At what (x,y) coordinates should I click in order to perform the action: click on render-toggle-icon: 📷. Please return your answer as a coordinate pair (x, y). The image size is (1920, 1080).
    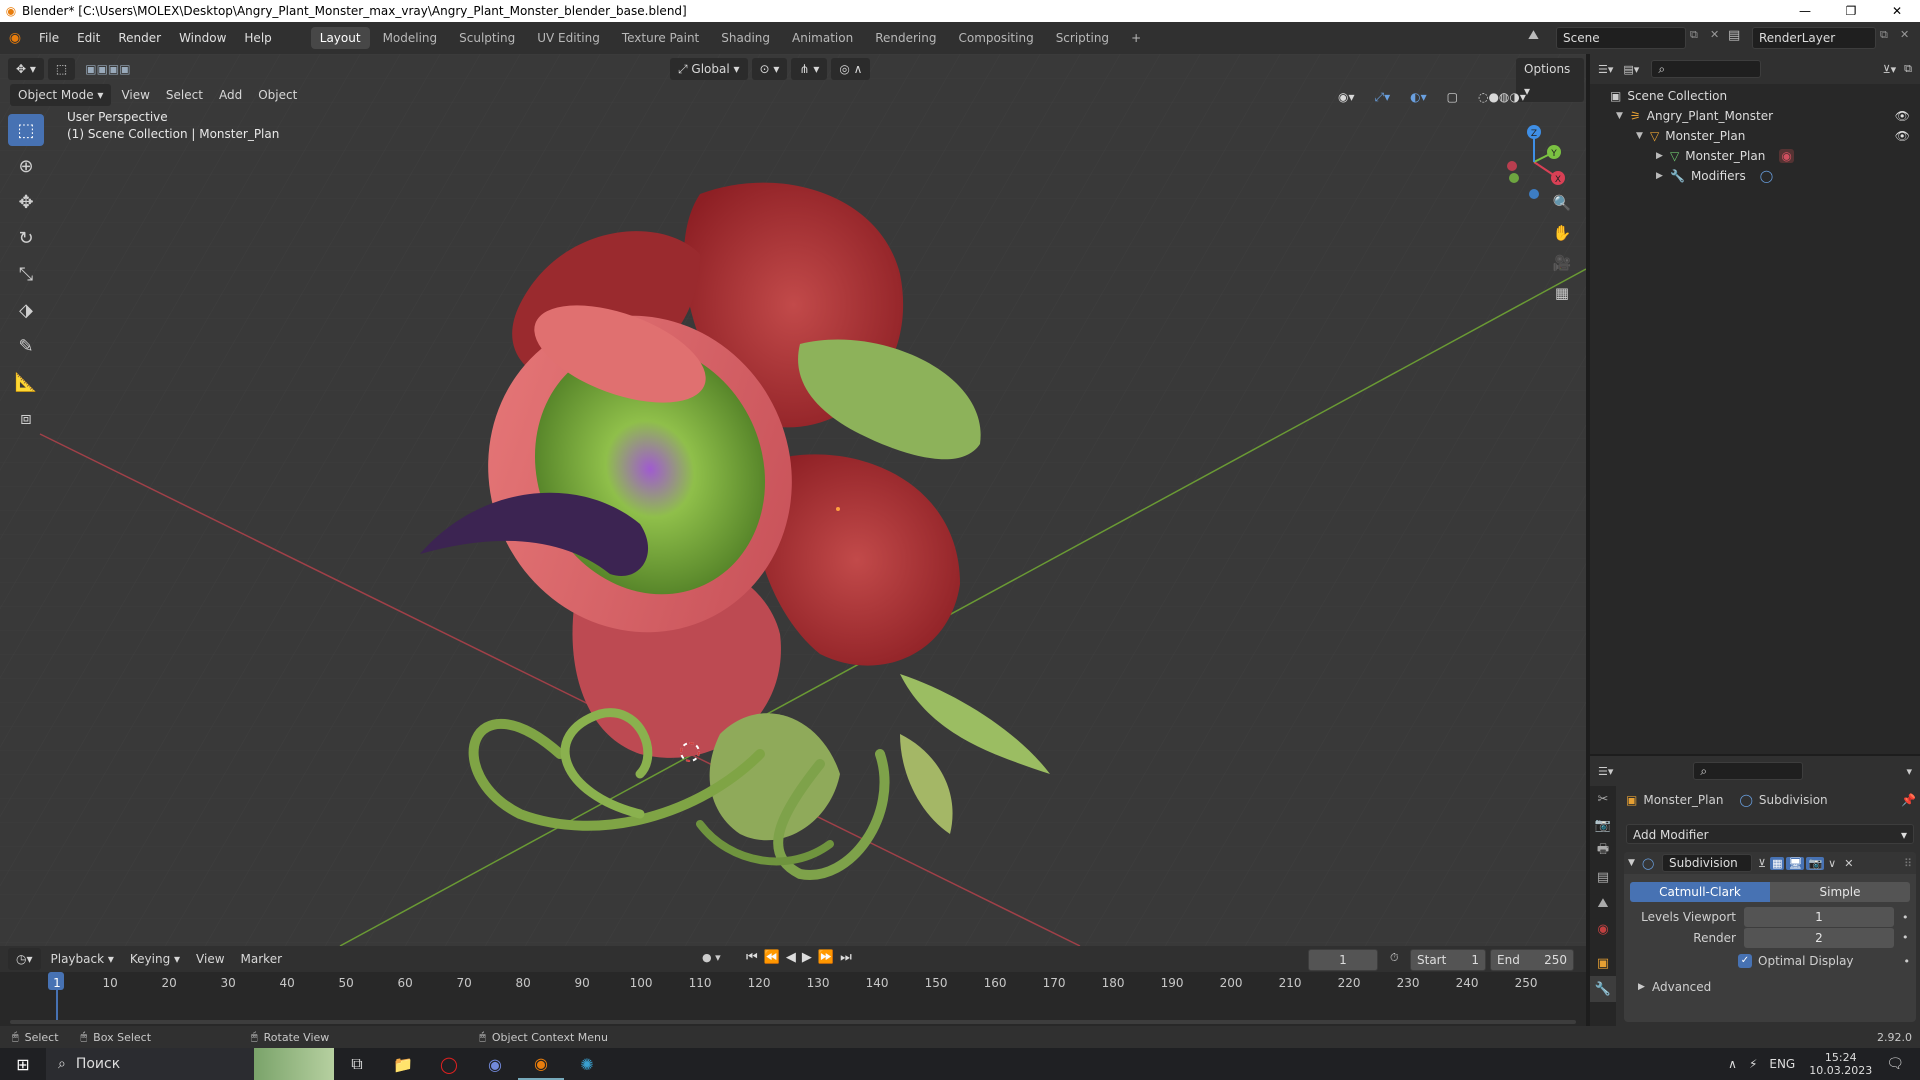
    Looking at the image, I should click on (1815, 863).